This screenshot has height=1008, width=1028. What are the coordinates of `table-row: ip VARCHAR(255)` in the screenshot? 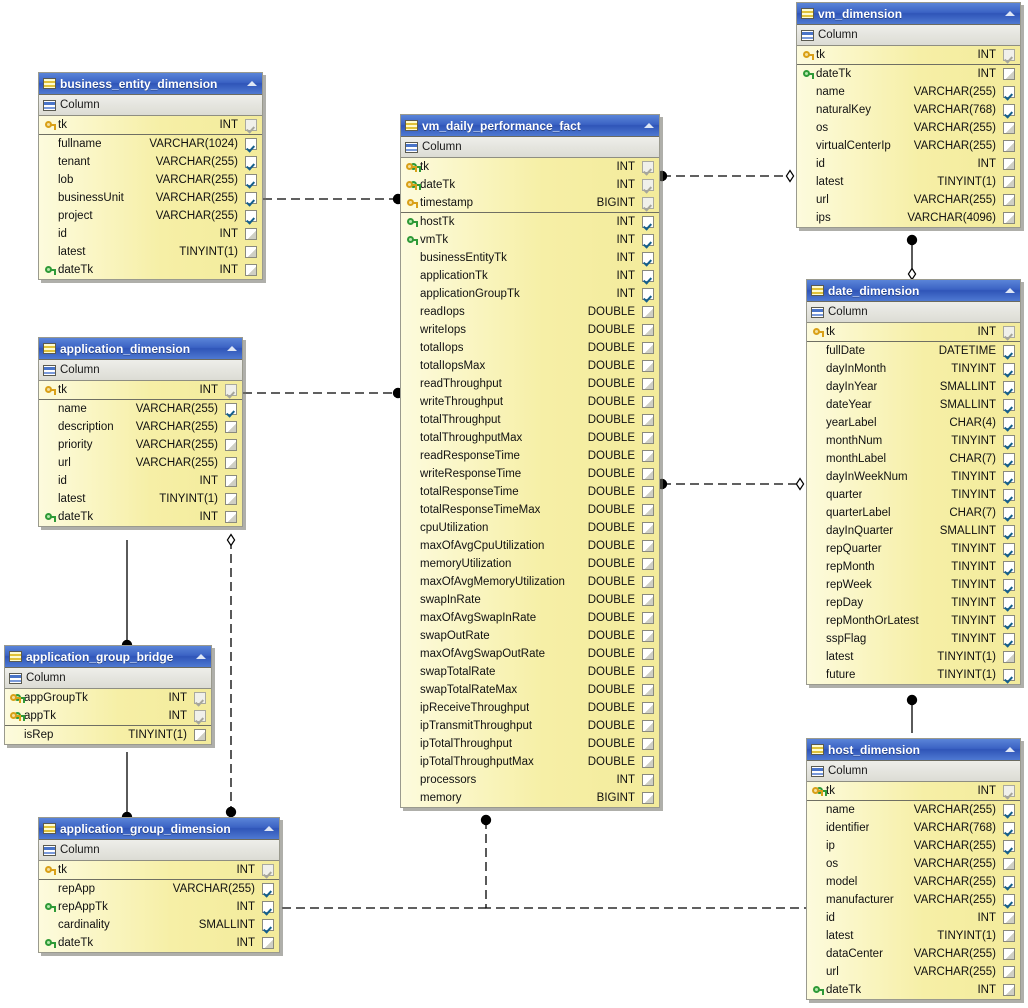 It's located at (913, 846).